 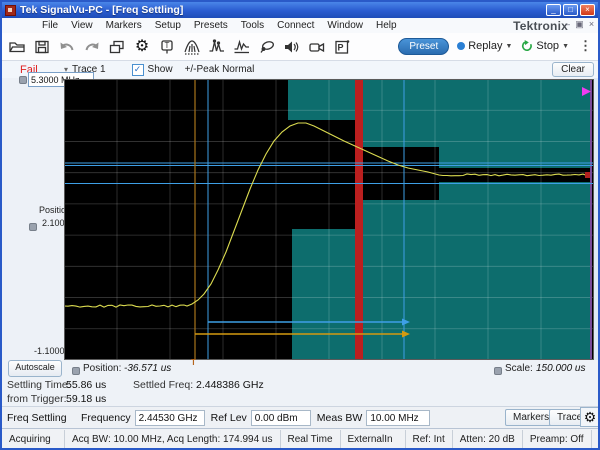 What do you see at coordinates (573, 69) in the screenshot?
I see `clear-button: Clear` at bounding box center [573, 69].